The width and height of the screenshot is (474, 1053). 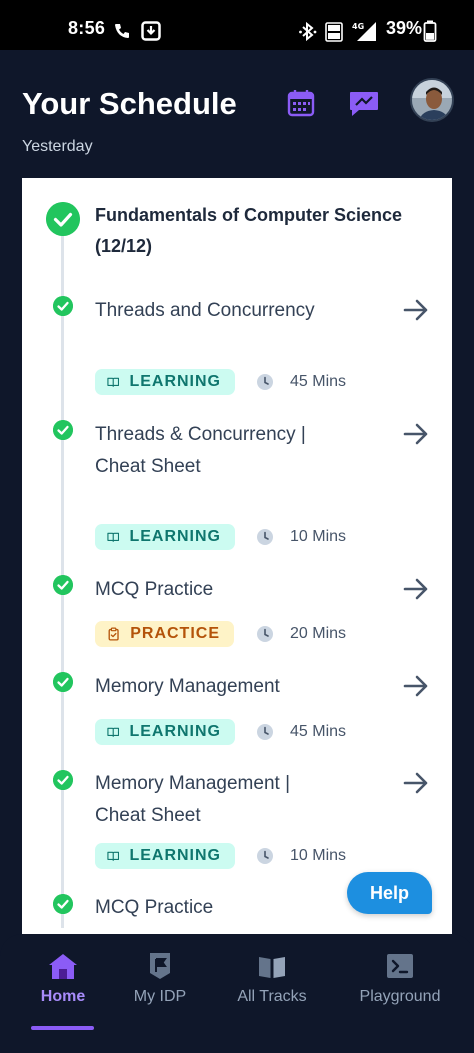 What do you see at coordinates (160, 966) in the screenshot?
I see `flag-icon` at bounding box center [160, 966].